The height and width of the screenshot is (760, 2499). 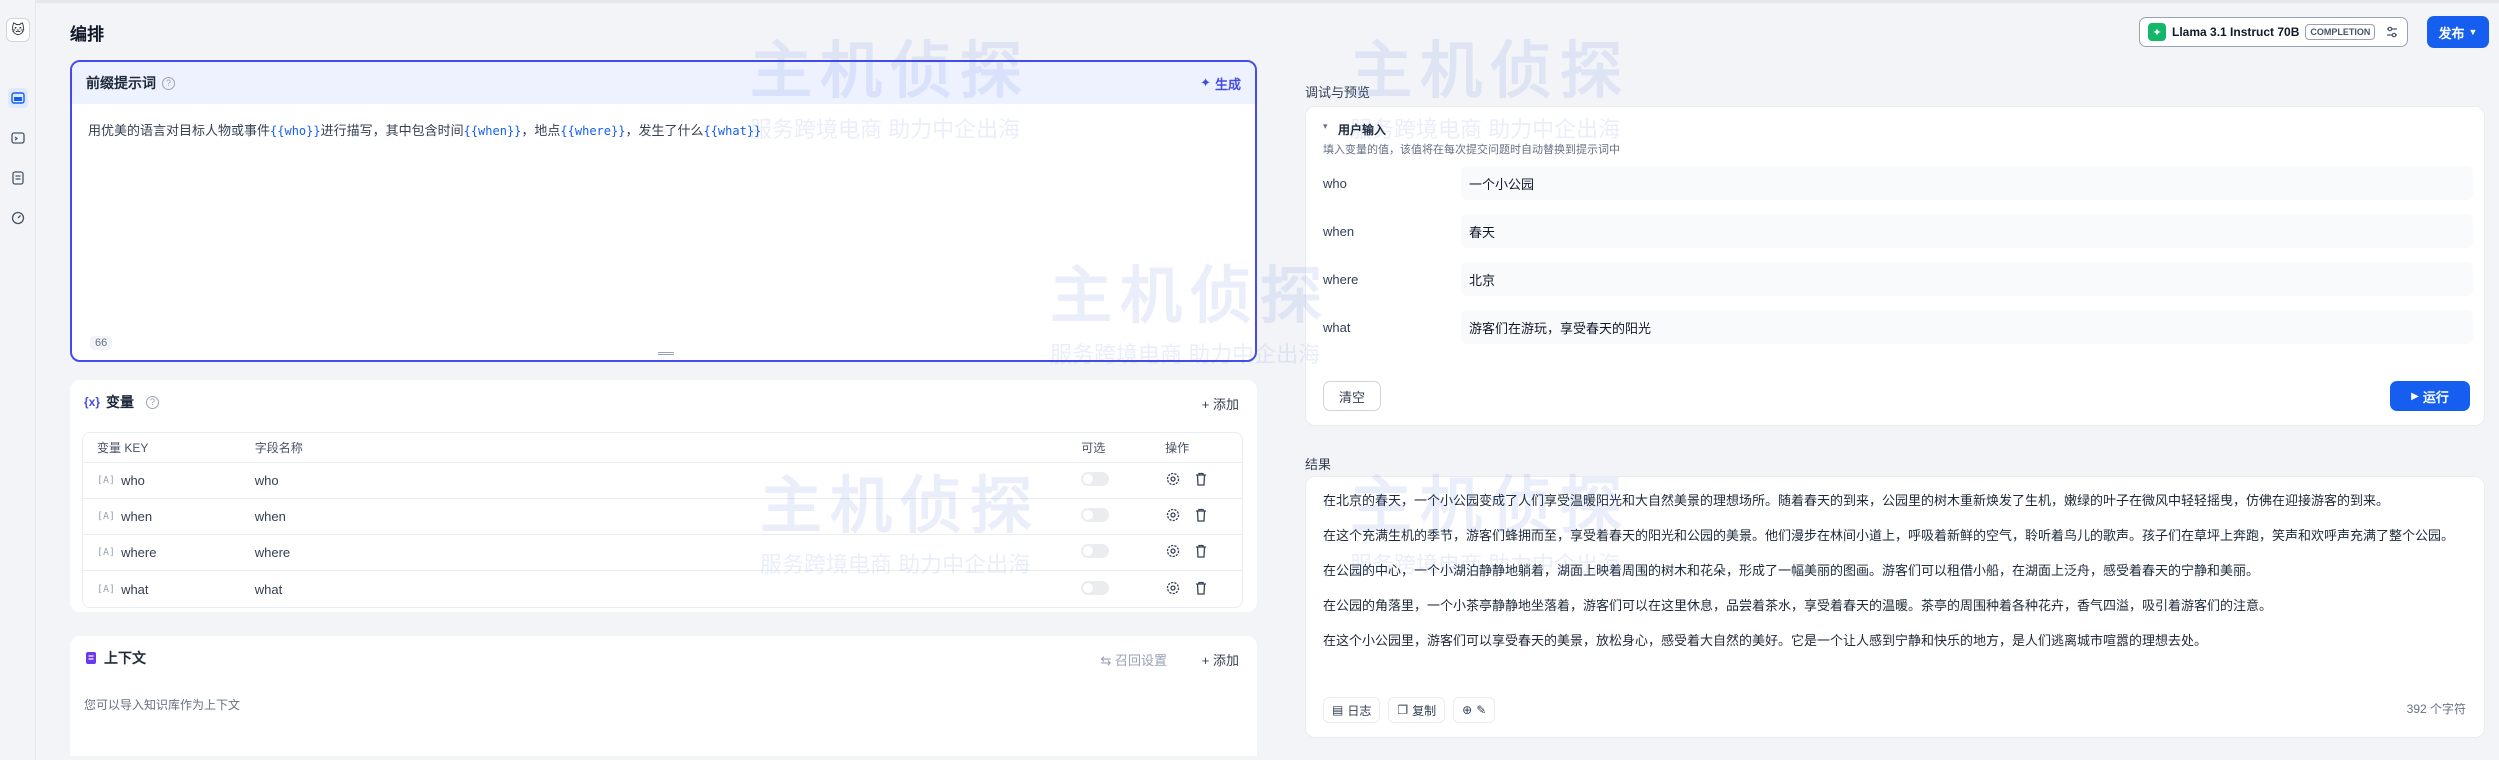 What do you see at coordinates (1205, 82) in the screenshot?
I see `sparkle-icon: ✦` at bounding box center [1205, 82].